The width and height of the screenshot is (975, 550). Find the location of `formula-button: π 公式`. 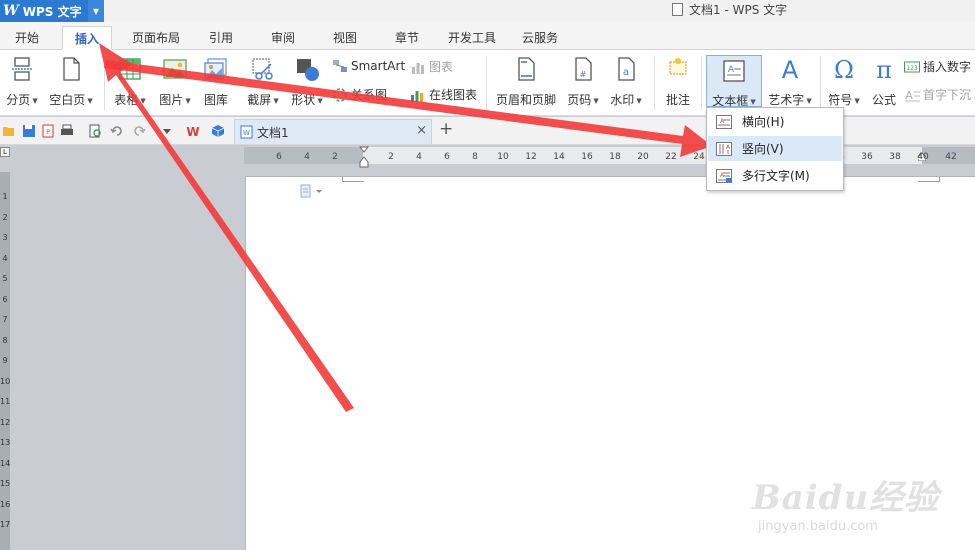

formula-button: π 公式 is located at coordinates (884, 82).